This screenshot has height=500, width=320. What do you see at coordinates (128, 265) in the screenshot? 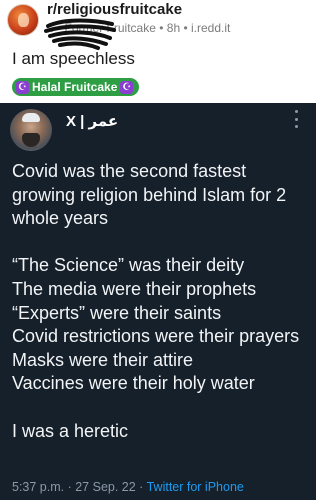
I see `tweet-line: “The Science” was their deity` at bounding box center [128, 265].